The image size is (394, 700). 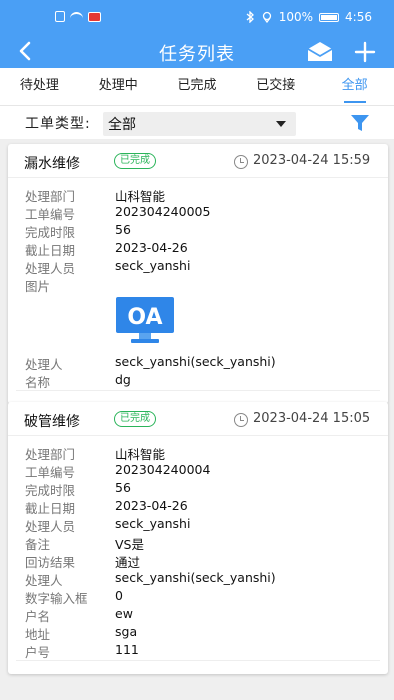 What do you see at coordinates (354, 86) in the screenshot?
I see `tab-4: 全部` at bounding box center [354, 86].